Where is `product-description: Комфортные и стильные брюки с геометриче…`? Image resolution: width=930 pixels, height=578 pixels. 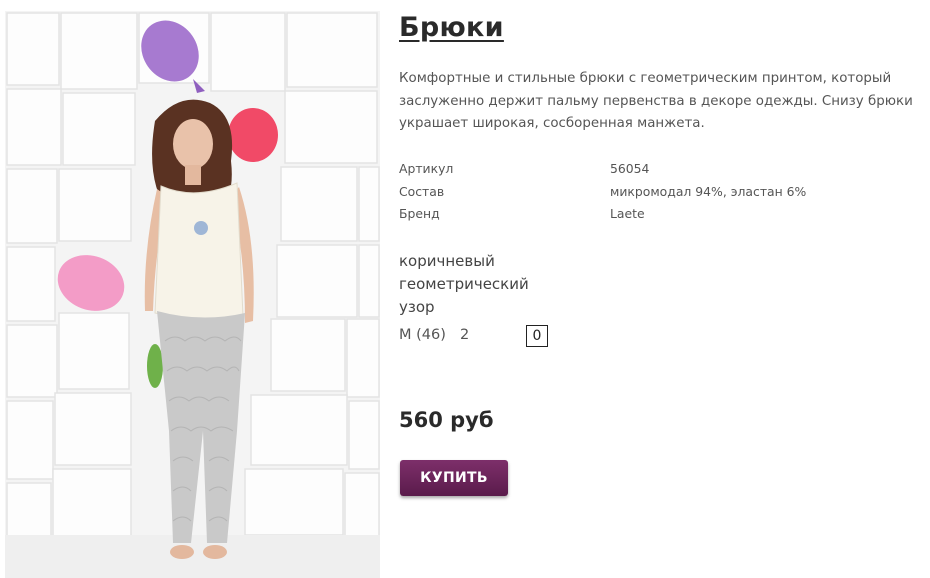
product-description: Комфортные и стильные брюки с геометриче… is located at coordinates (656, 101).